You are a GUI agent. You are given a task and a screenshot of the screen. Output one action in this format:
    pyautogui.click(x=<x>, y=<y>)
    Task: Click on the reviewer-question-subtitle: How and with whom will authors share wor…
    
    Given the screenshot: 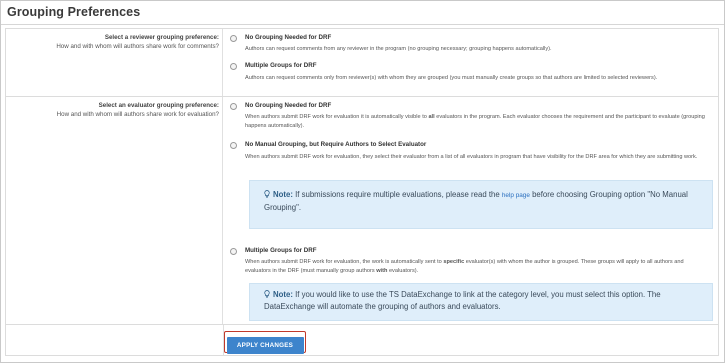 What is the action you would take?
    pyautogui.click(x=137, y=46)
    